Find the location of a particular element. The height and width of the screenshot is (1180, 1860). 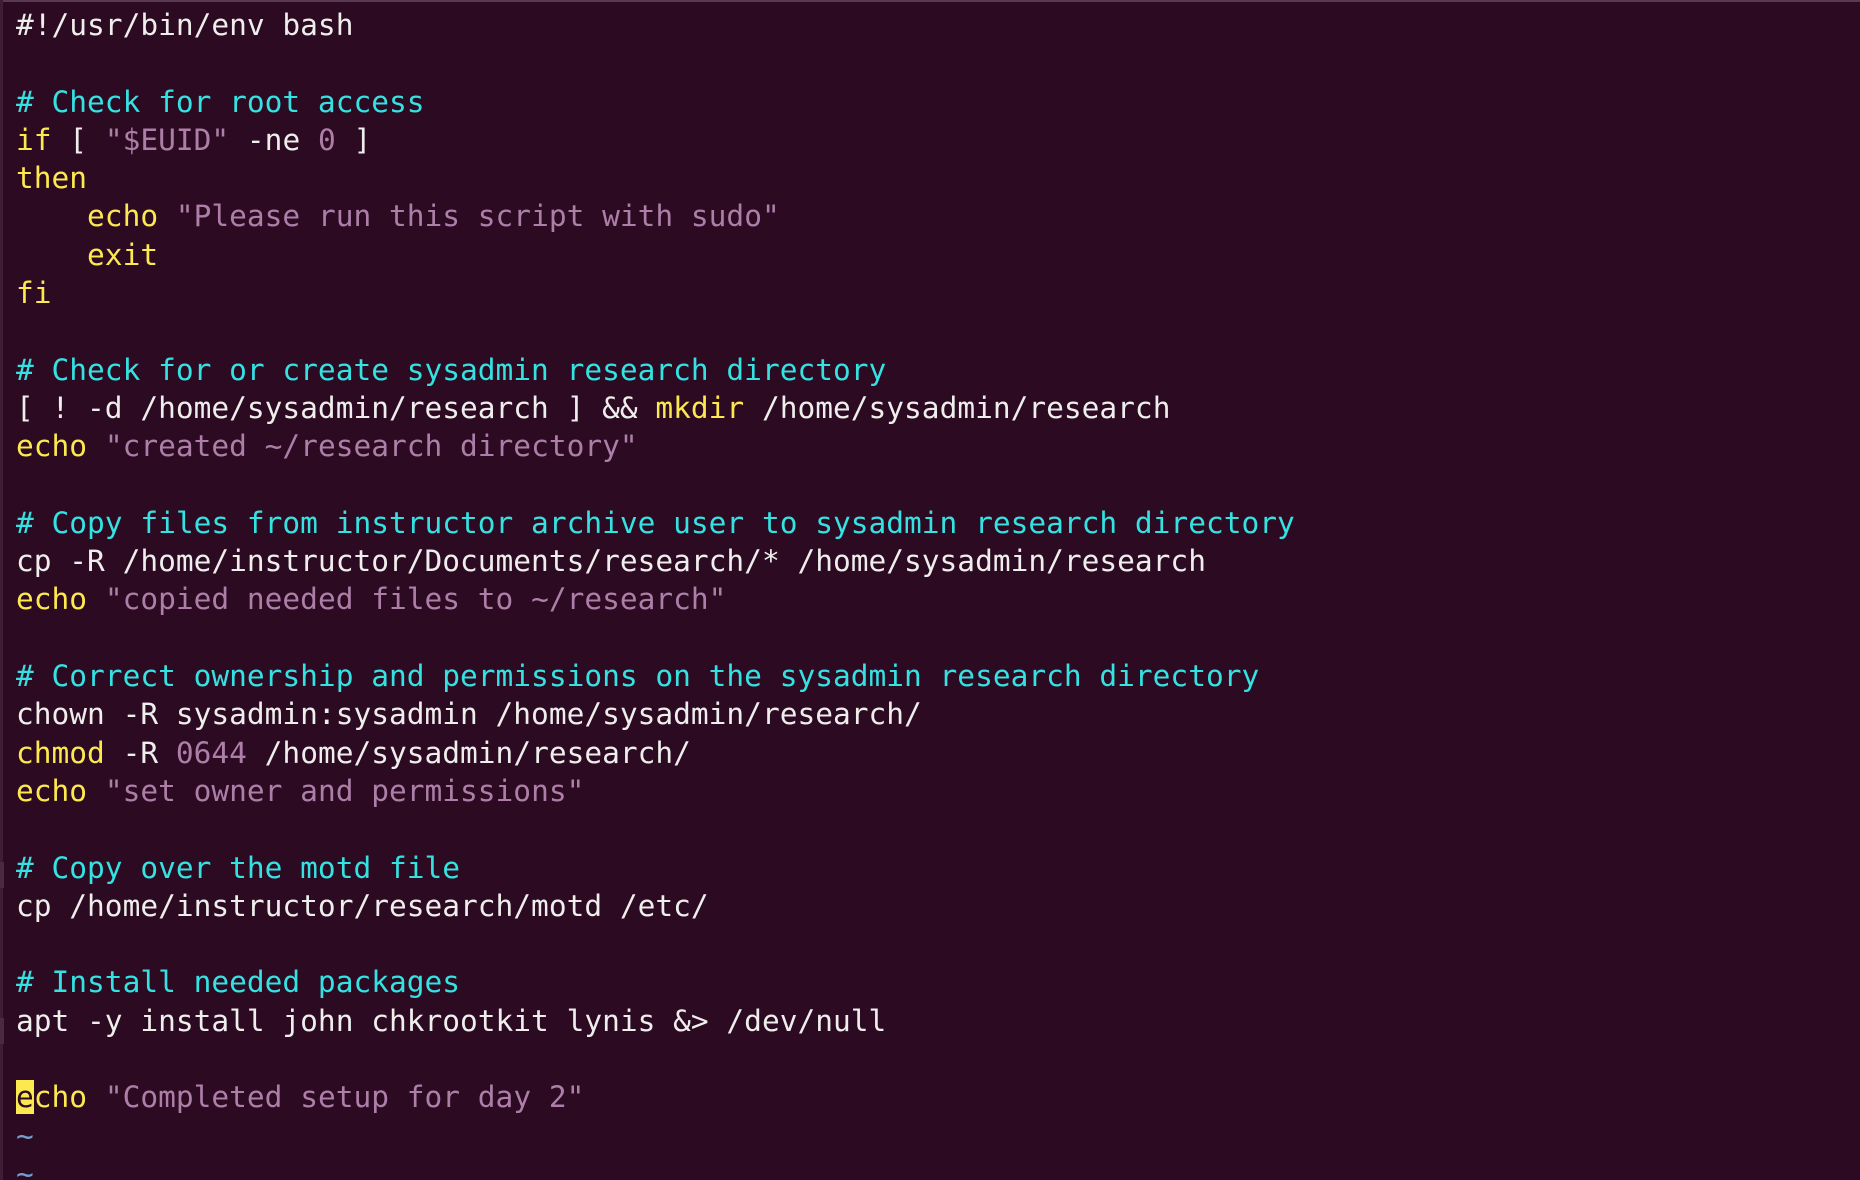

code-line: echo "set owner and permissions" is located at coordinates (931, 791).